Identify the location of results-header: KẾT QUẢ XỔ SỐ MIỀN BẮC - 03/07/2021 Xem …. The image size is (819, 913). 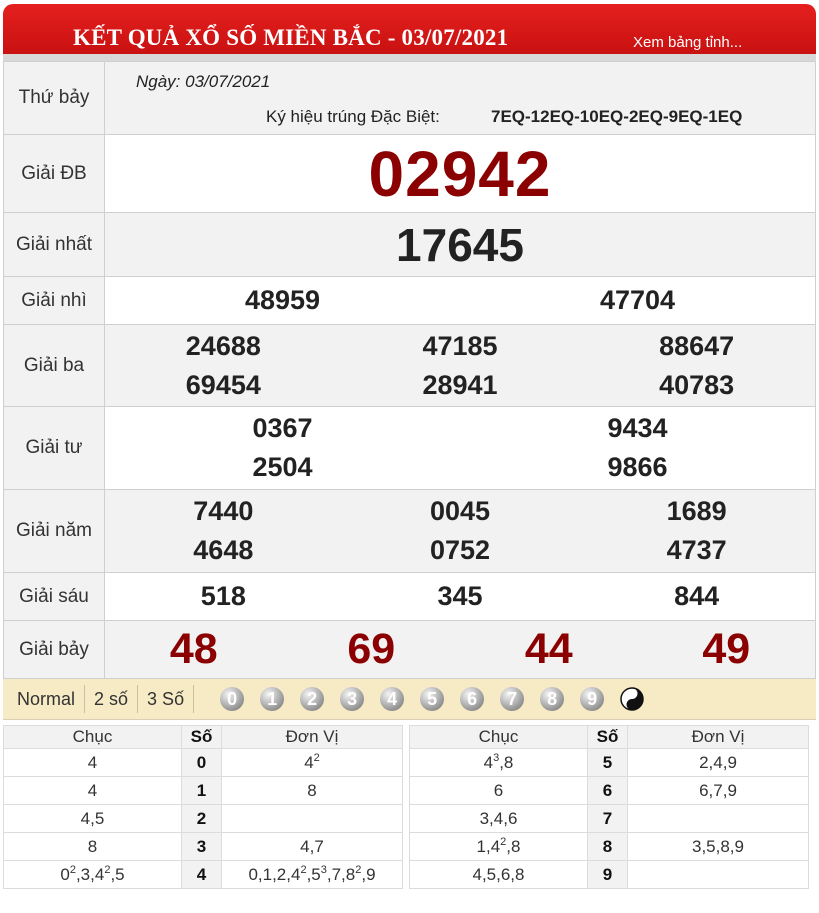
(409, 32).